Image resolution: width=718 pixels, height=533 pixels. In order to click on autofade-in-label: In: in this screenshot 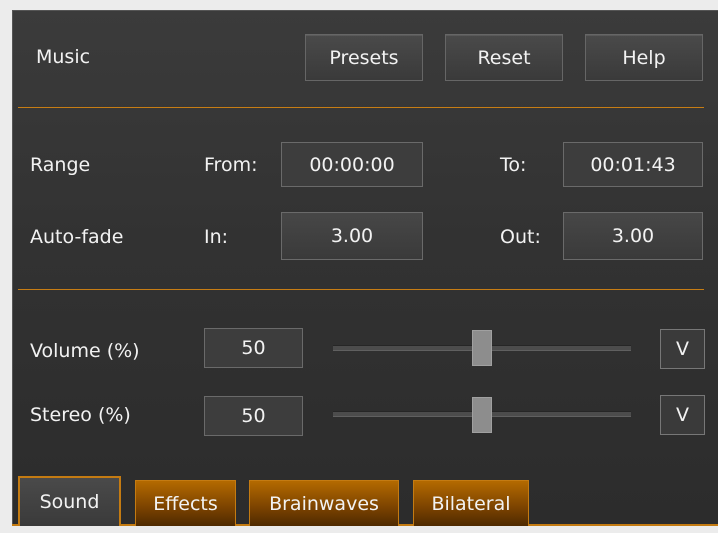, I will do `click(216, 237)`.